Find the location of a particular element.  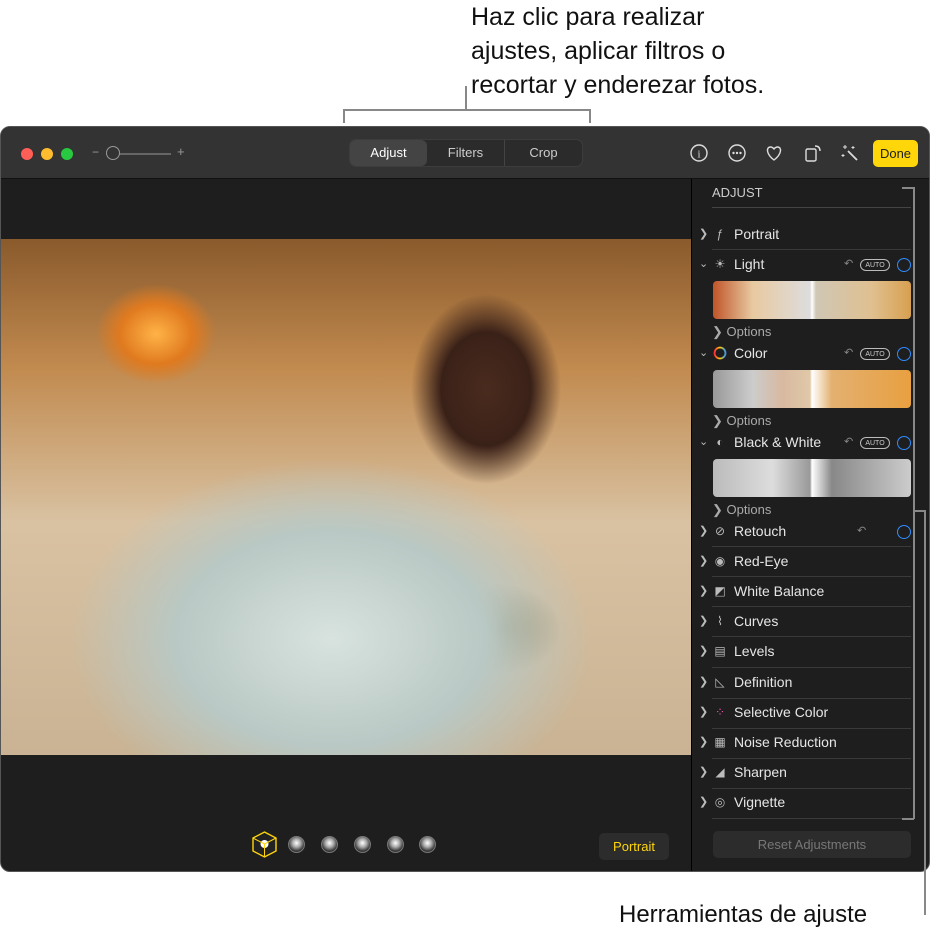

white-balance-icon: ◩ is located at coordinates (720, 591).